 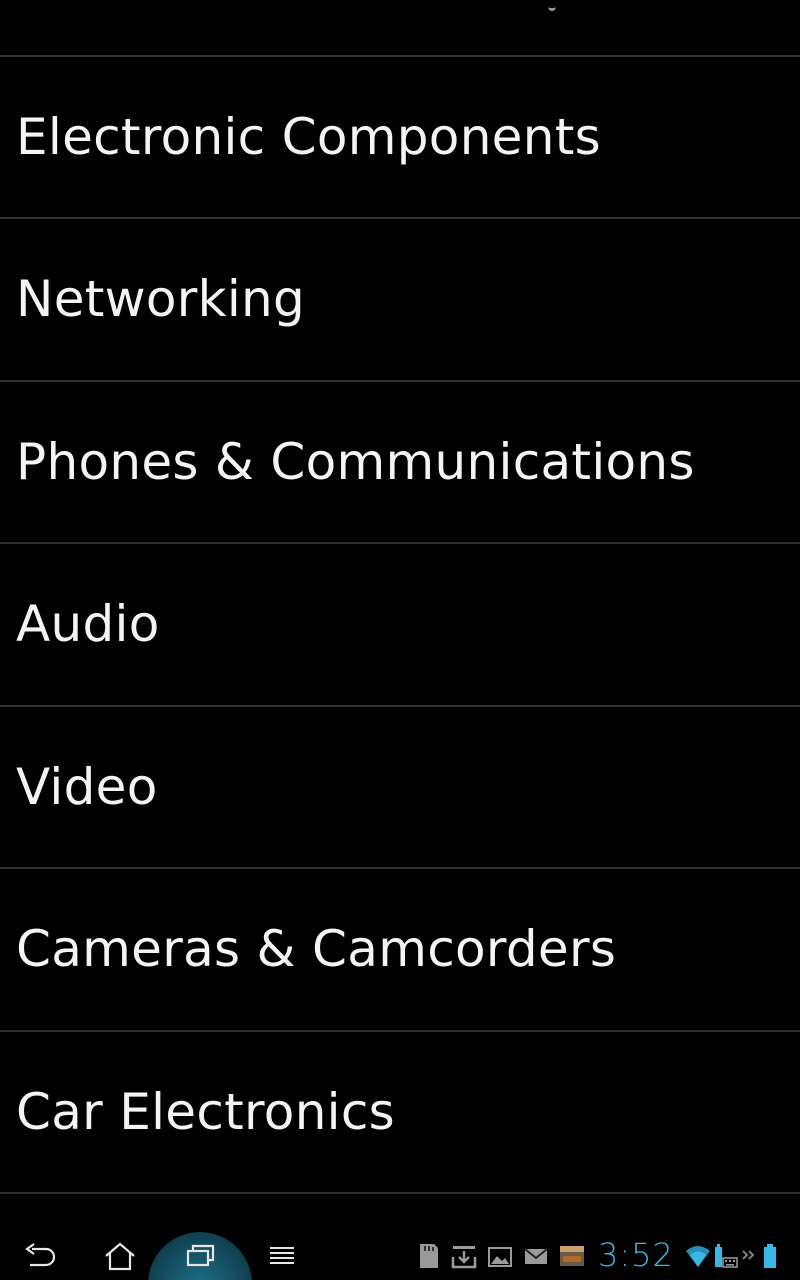 What do you see at coordinates (636, 1255) in the screenshot?
I see `status-clock: 3:52` at bounding box center [636, 1255].